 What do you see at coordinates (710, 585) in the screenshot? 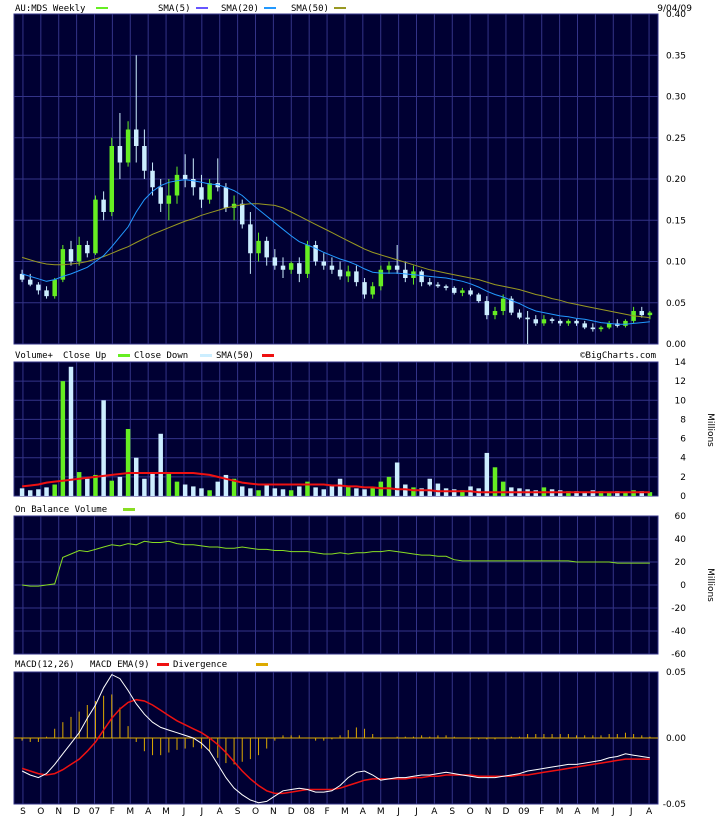
I see `obv-unit-label: Millions` at bounding box center [710, 585].